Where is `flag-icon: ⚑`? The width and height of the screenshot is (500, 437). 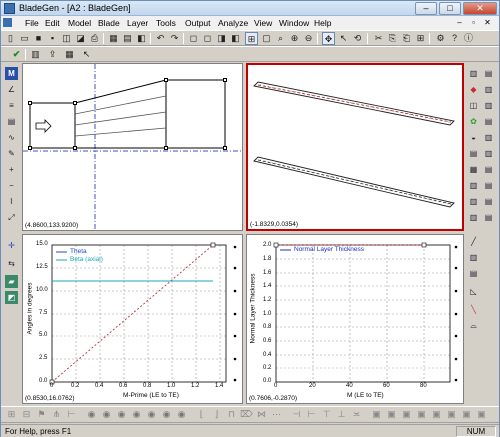
flag-icon: ⚑ is located at coordinates (41, 414).